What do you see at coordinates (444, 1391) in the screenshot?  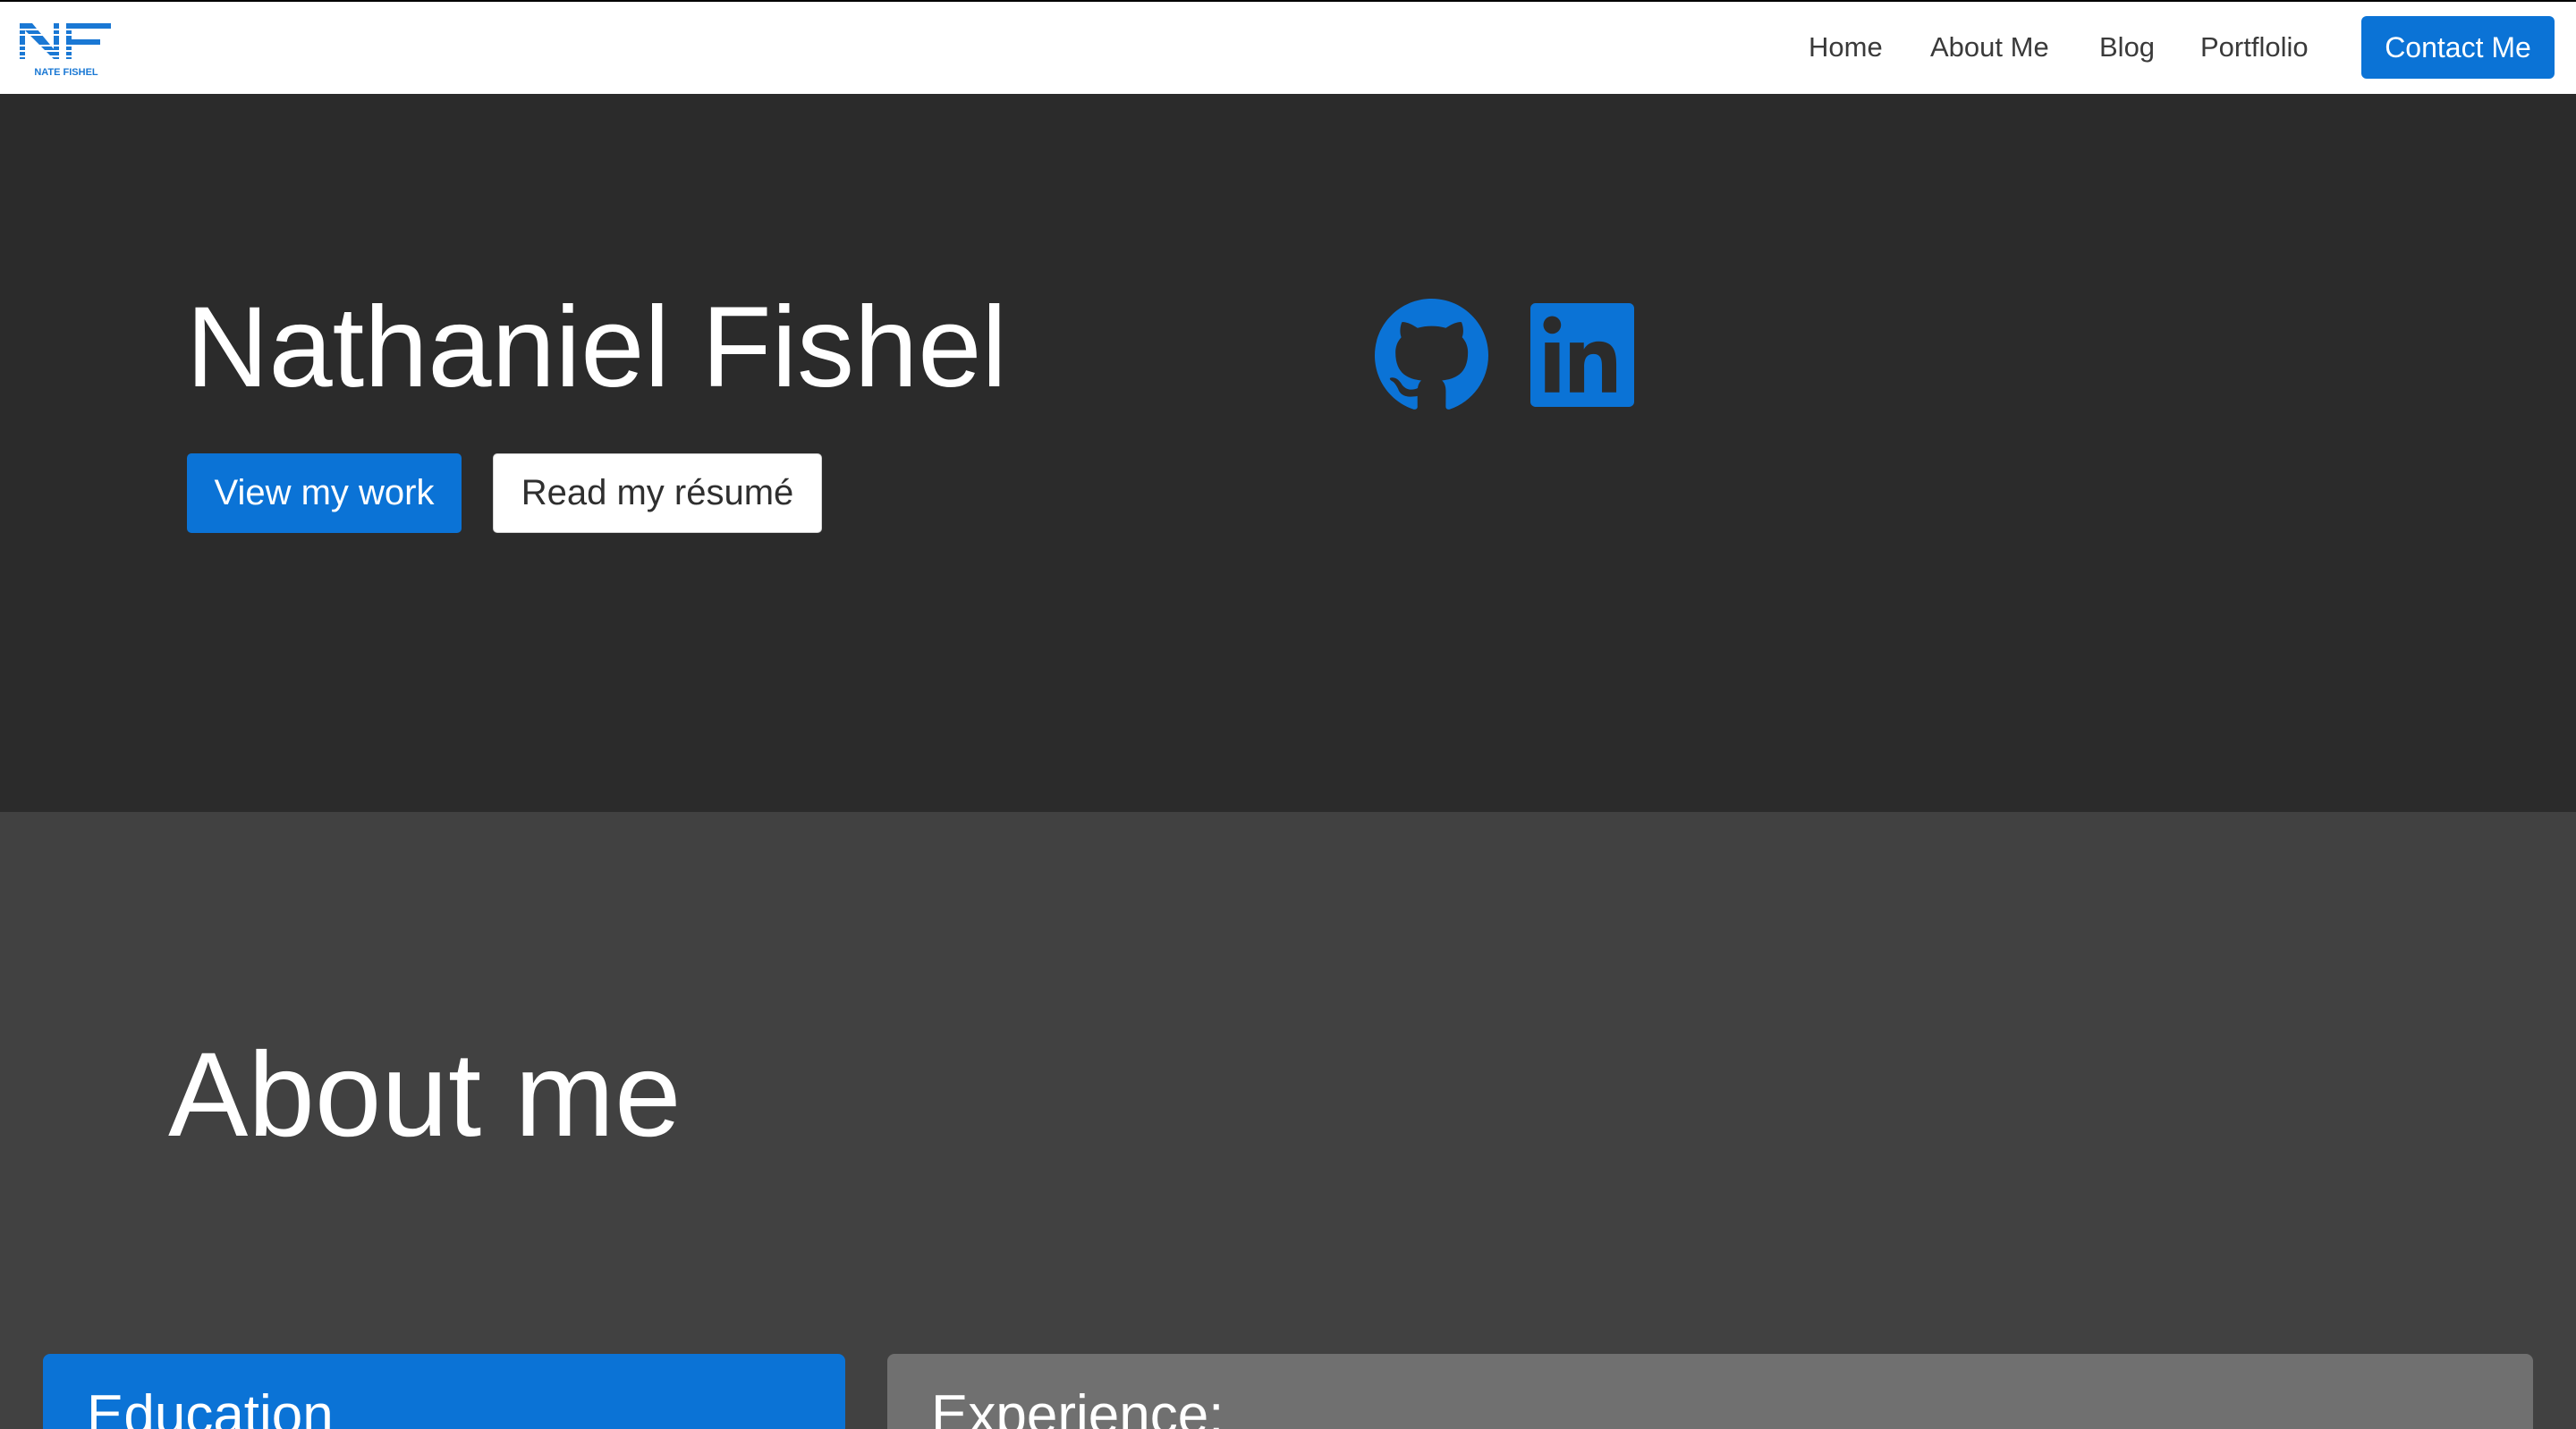 I see `education-card: Education` at bounding box center [444, 1391].